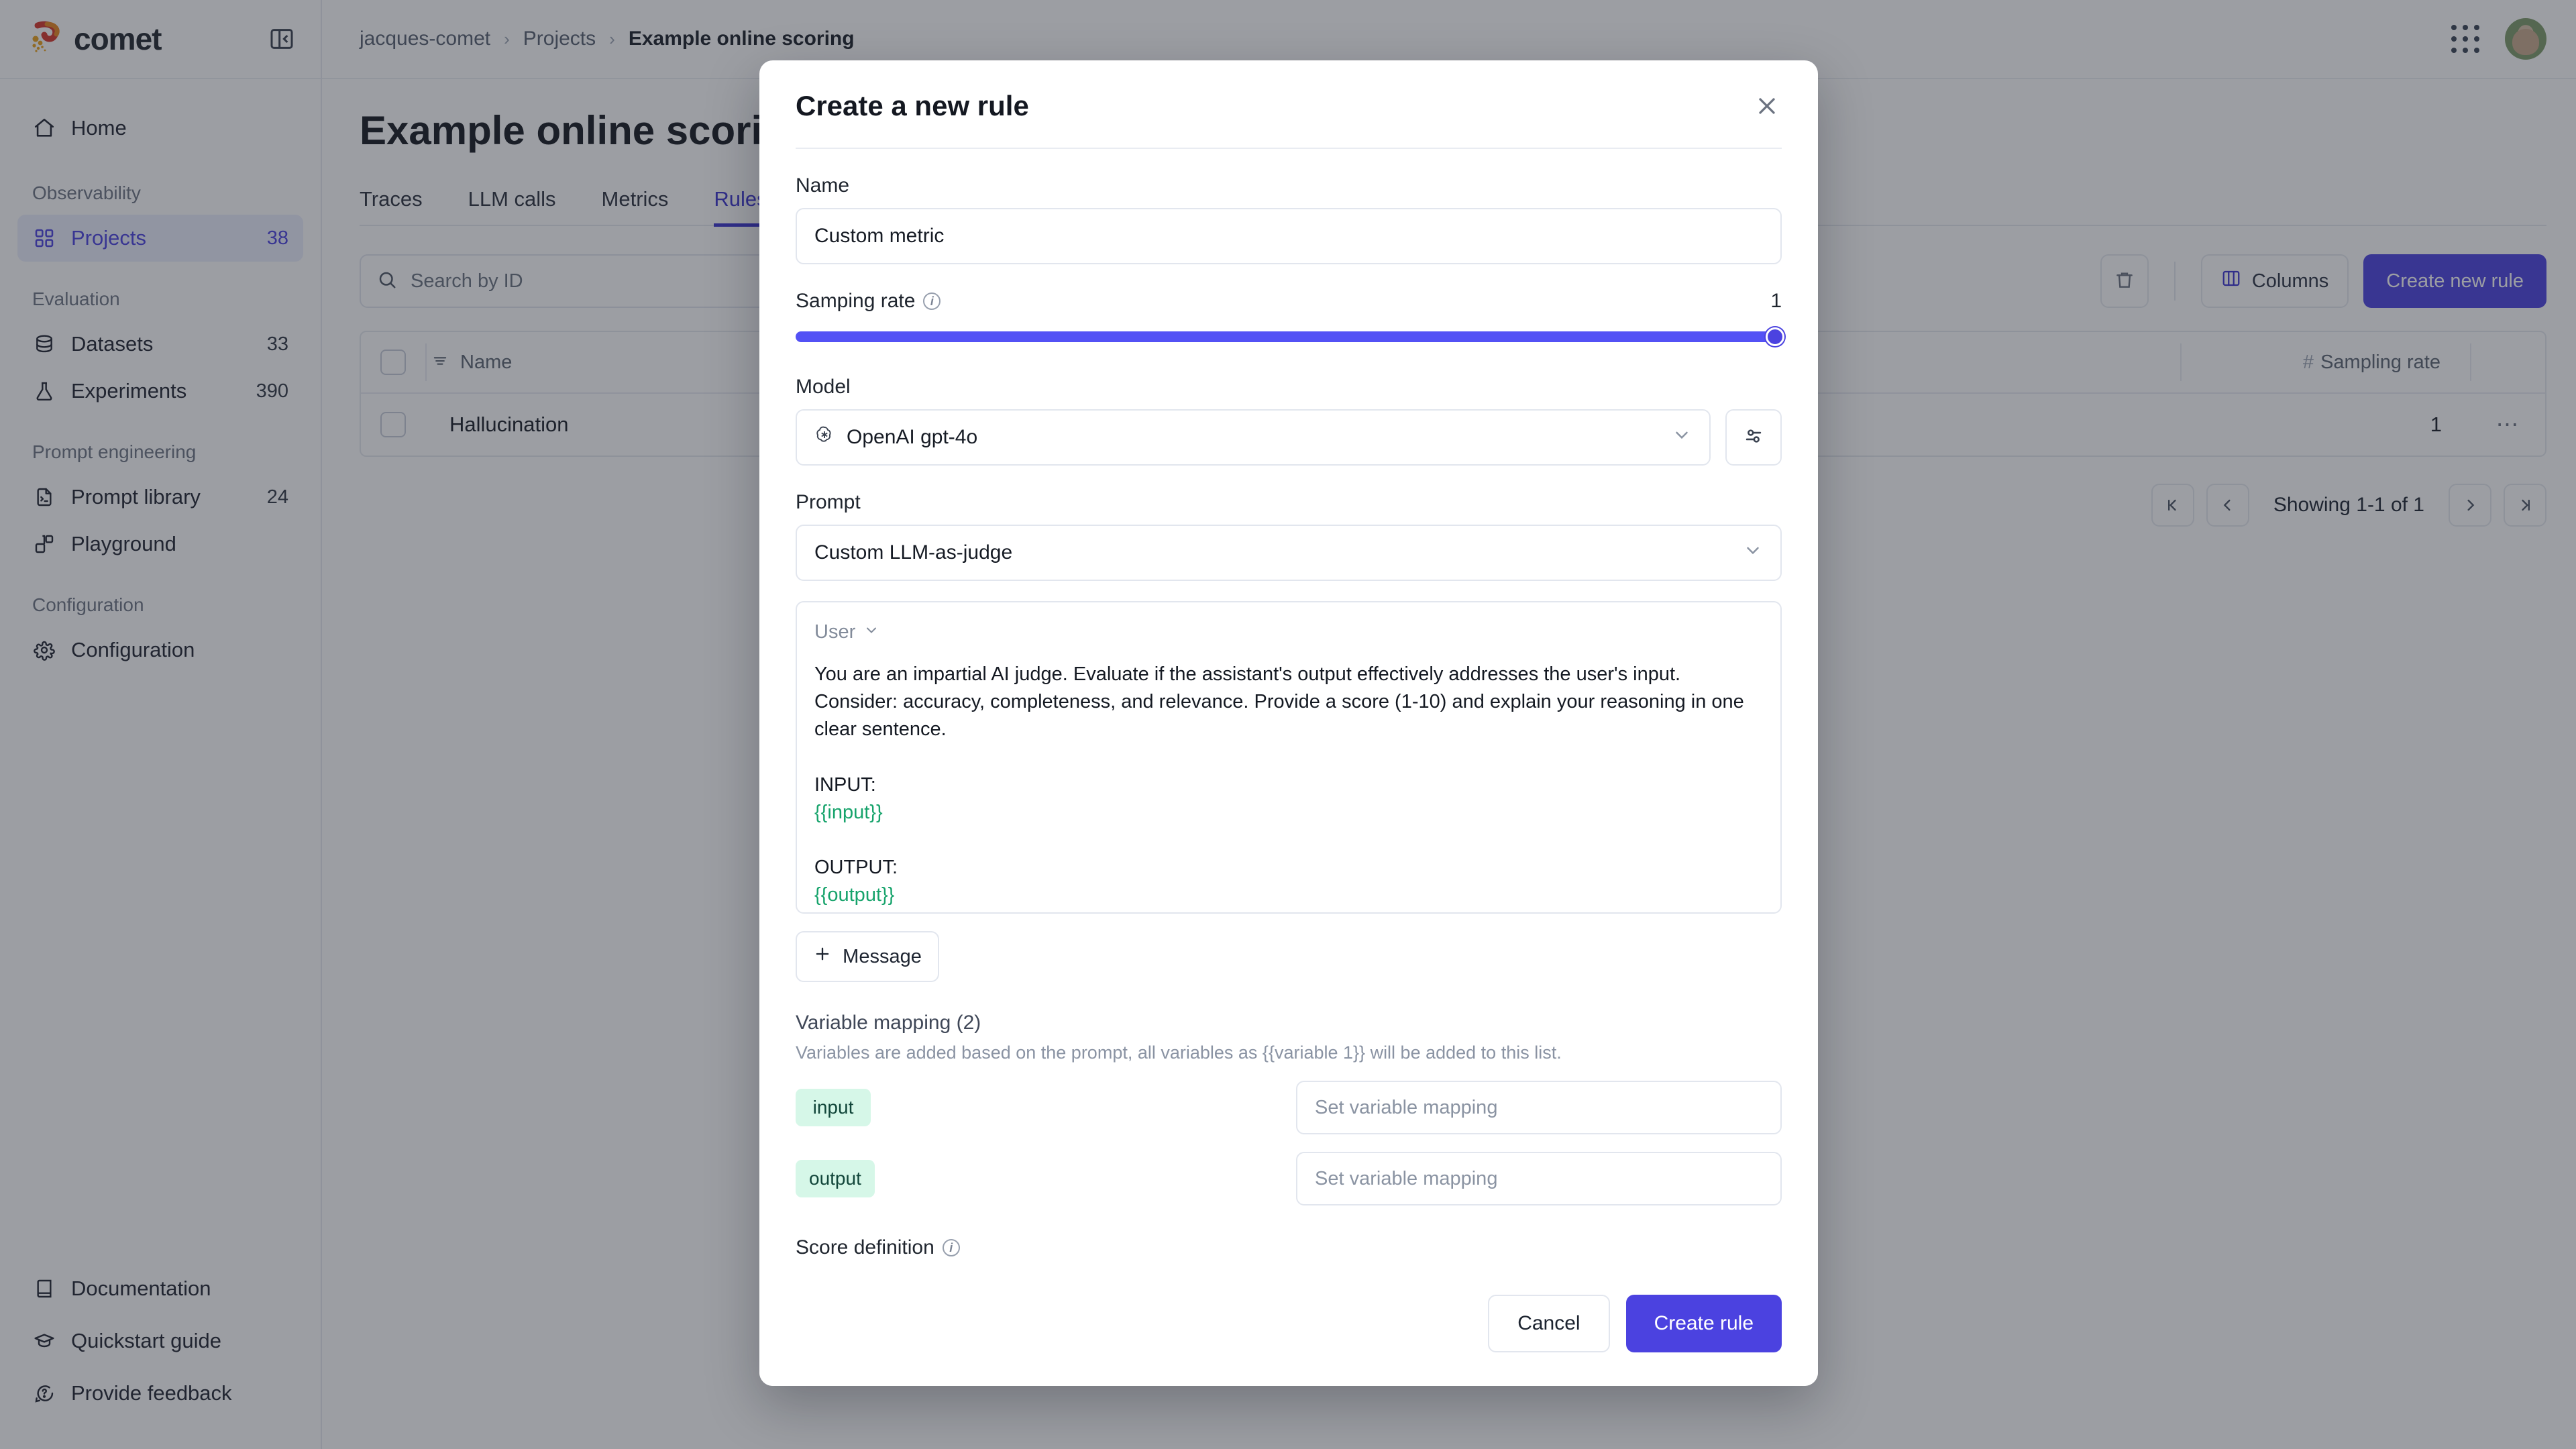  I want to click on score-definition-label-row: Score definition i, so click(1289, 1247).